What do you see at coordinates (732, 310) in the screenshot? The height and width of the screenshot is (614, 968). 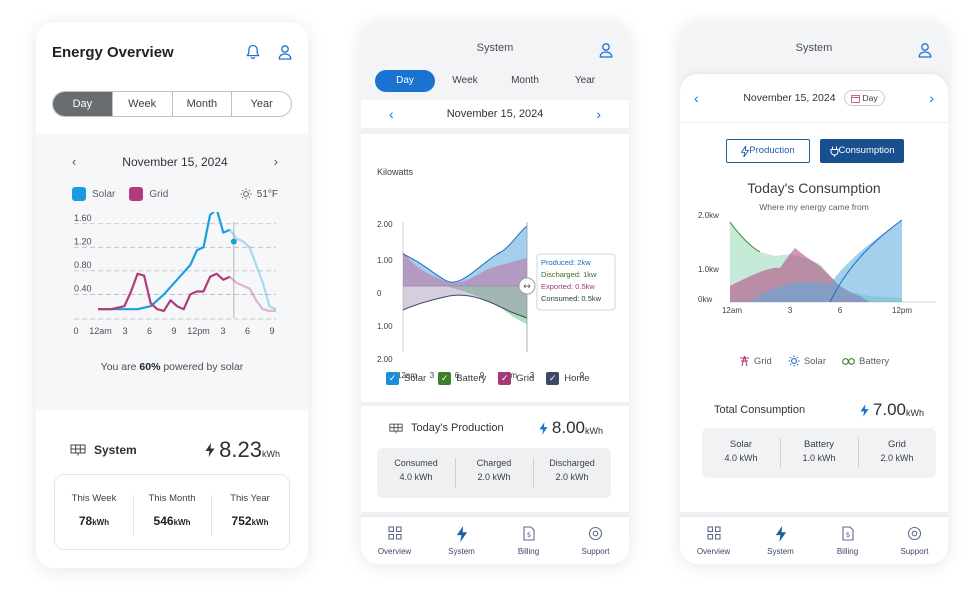 I see `x-tick-label: 12am` at bounding box center [732, 310].